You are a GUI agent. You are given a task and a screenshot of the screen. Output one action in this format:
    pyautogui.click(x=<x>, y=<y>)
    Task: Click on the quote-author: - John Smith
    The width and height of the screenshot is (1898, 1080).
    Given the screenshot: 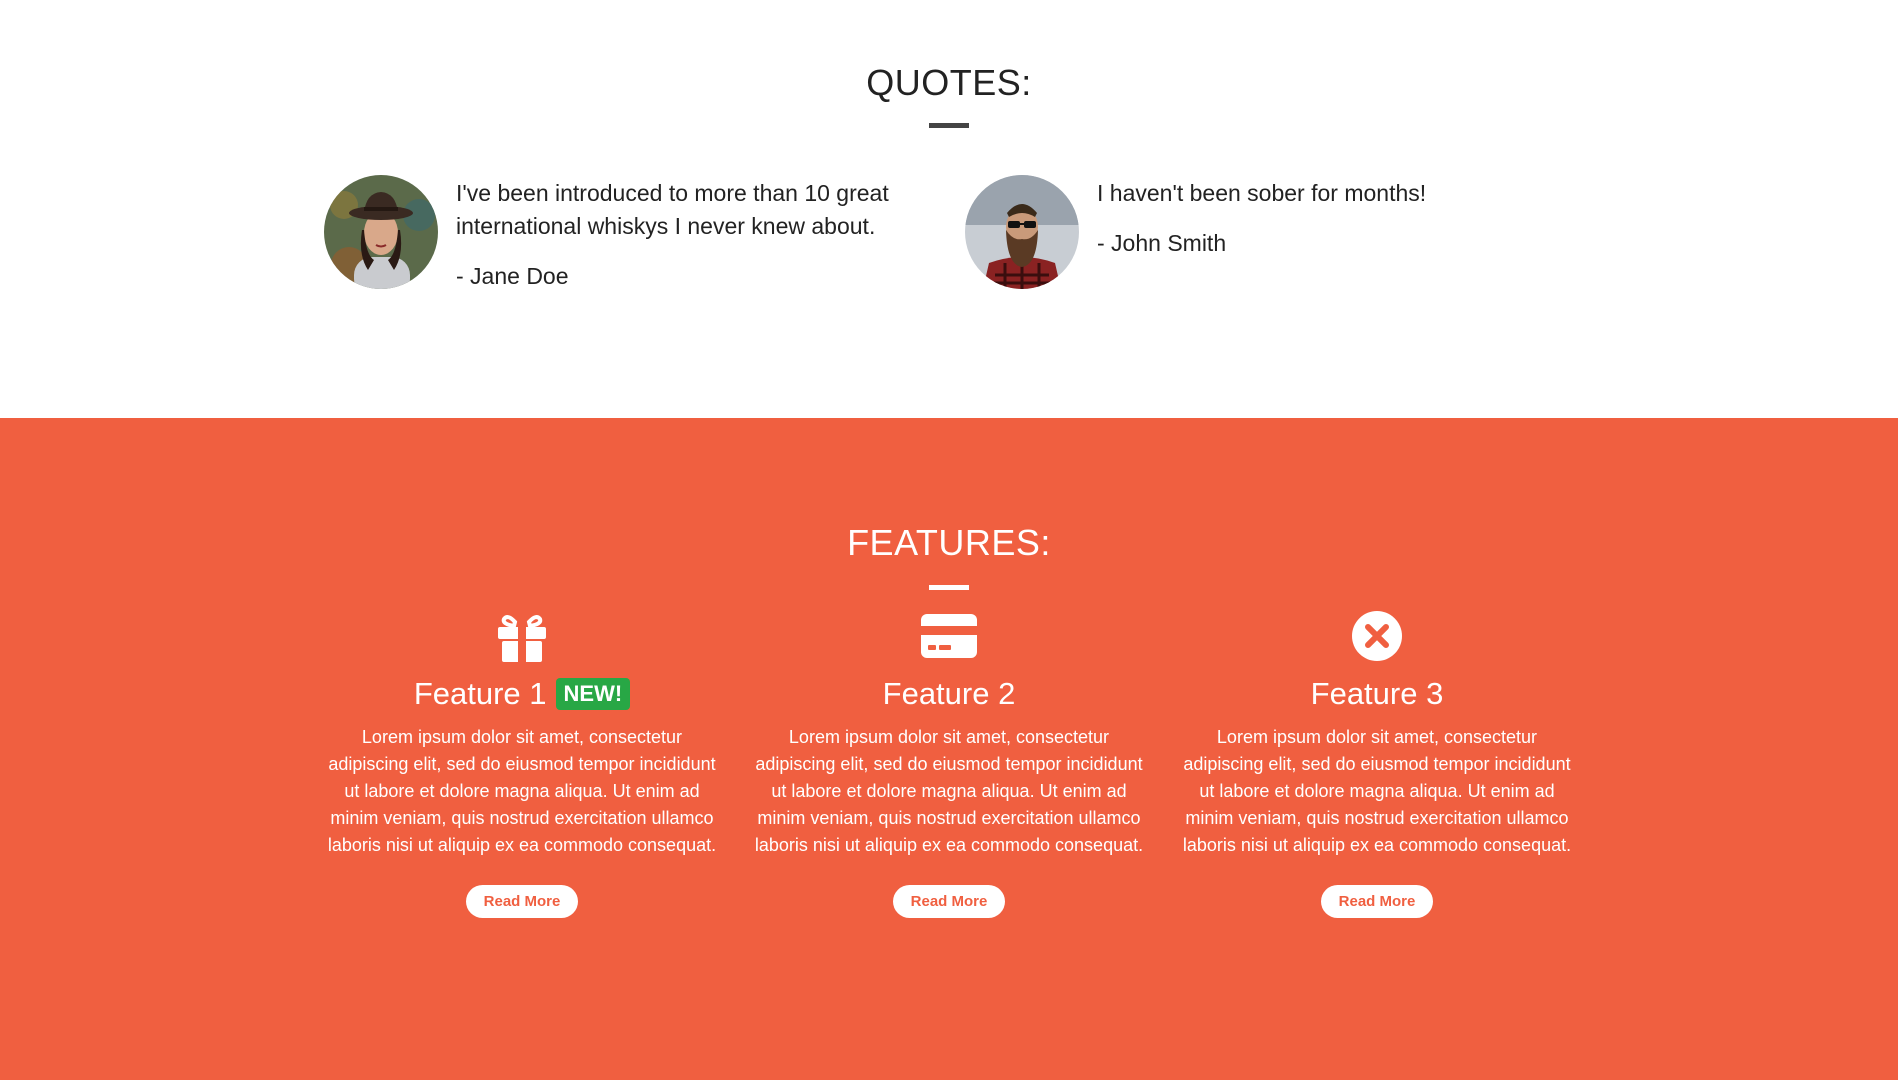 What is the action you would take?
    pyautogui.click(x=1162, y=243)
    